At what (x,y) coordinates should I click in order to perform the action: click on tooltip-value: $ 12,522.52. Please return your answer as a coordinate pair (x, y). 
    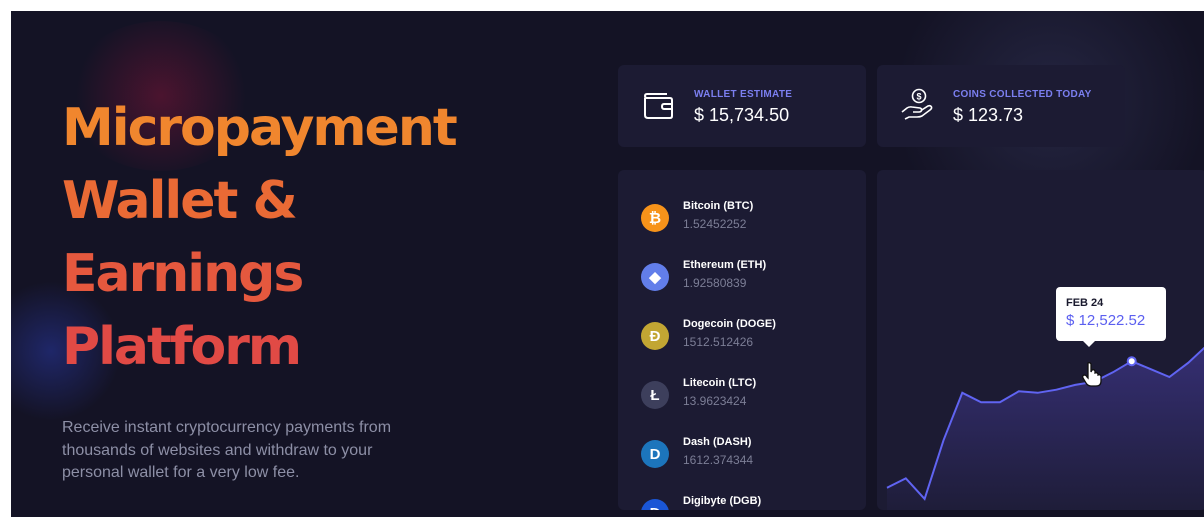
    Looking at the image, I should click on (1106, 320).